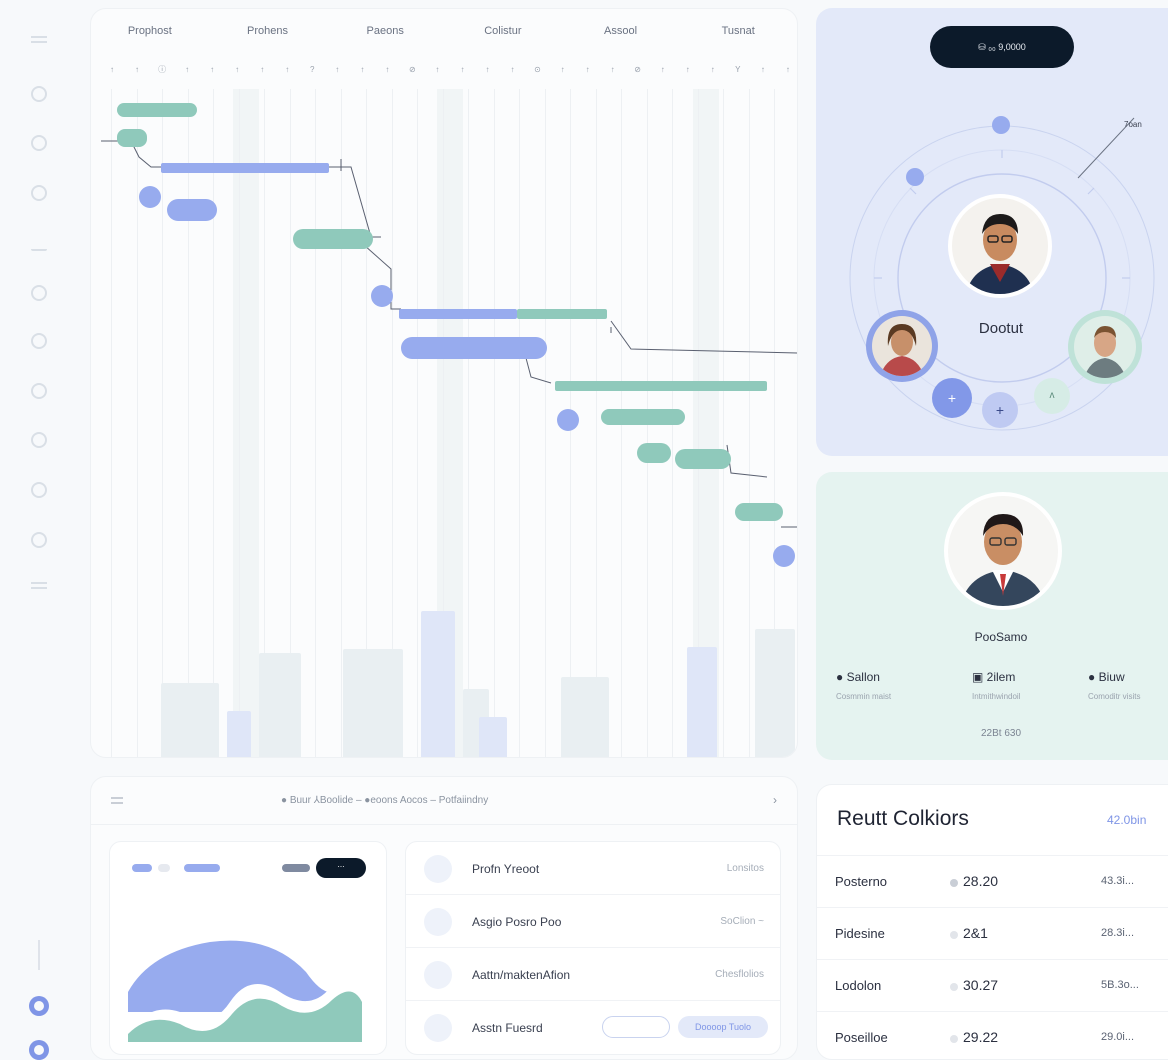 This screenshot has height=1060, width=1168. What do you see at coordinates (975, 933) in the screenshot?
I see `row-value: 2&1` at bounding box center [975, 933].